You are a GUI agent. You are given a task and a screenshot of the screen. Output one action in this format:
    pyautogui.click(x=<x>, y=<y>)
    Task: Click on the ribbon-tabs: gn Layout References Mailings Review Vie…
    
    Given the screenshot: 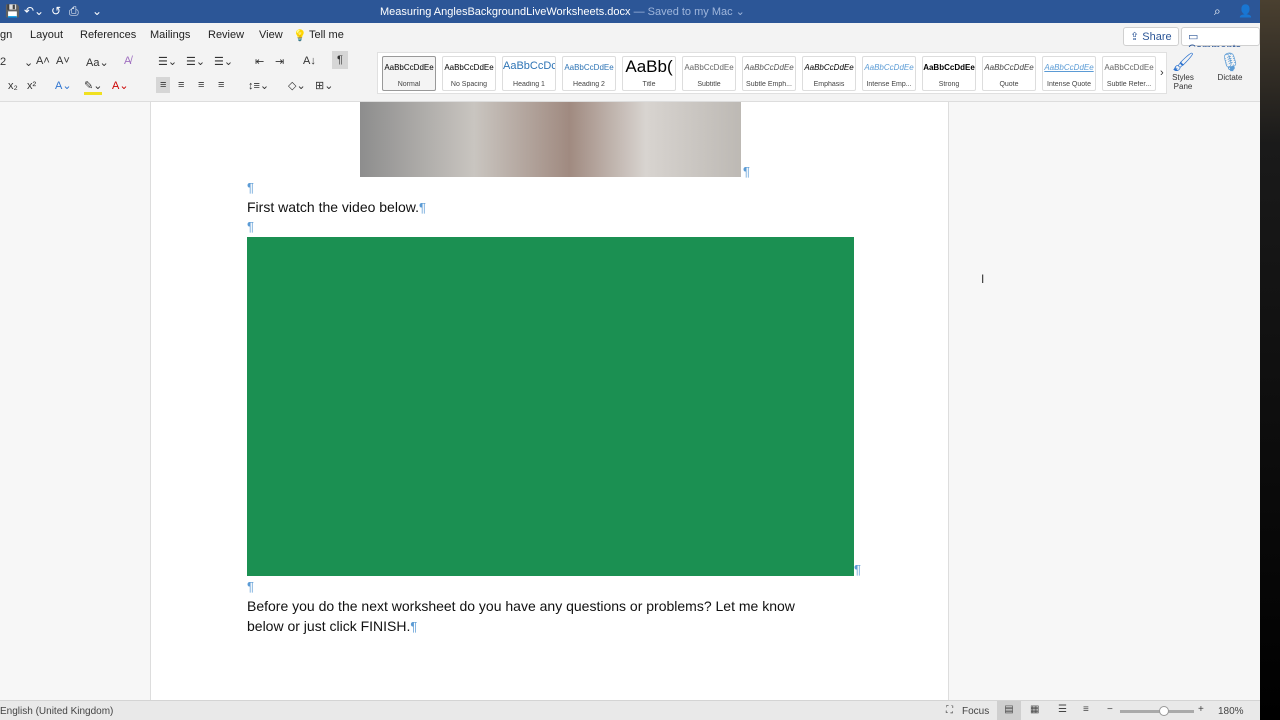 What is the action you would take?
    pyautogui.click(x=630, y=39)
    